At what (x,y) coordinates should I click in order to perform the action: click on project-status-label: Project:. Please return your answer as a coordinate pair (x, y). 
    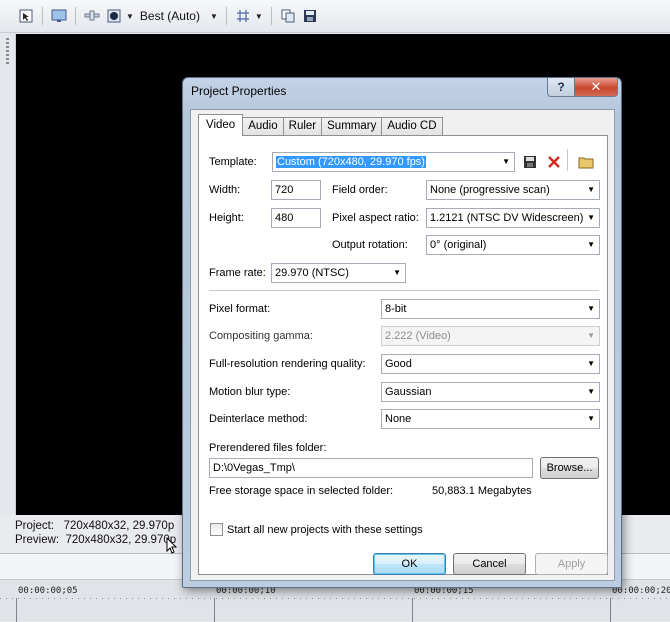
    Looking at the image, I should click on (34, 526).